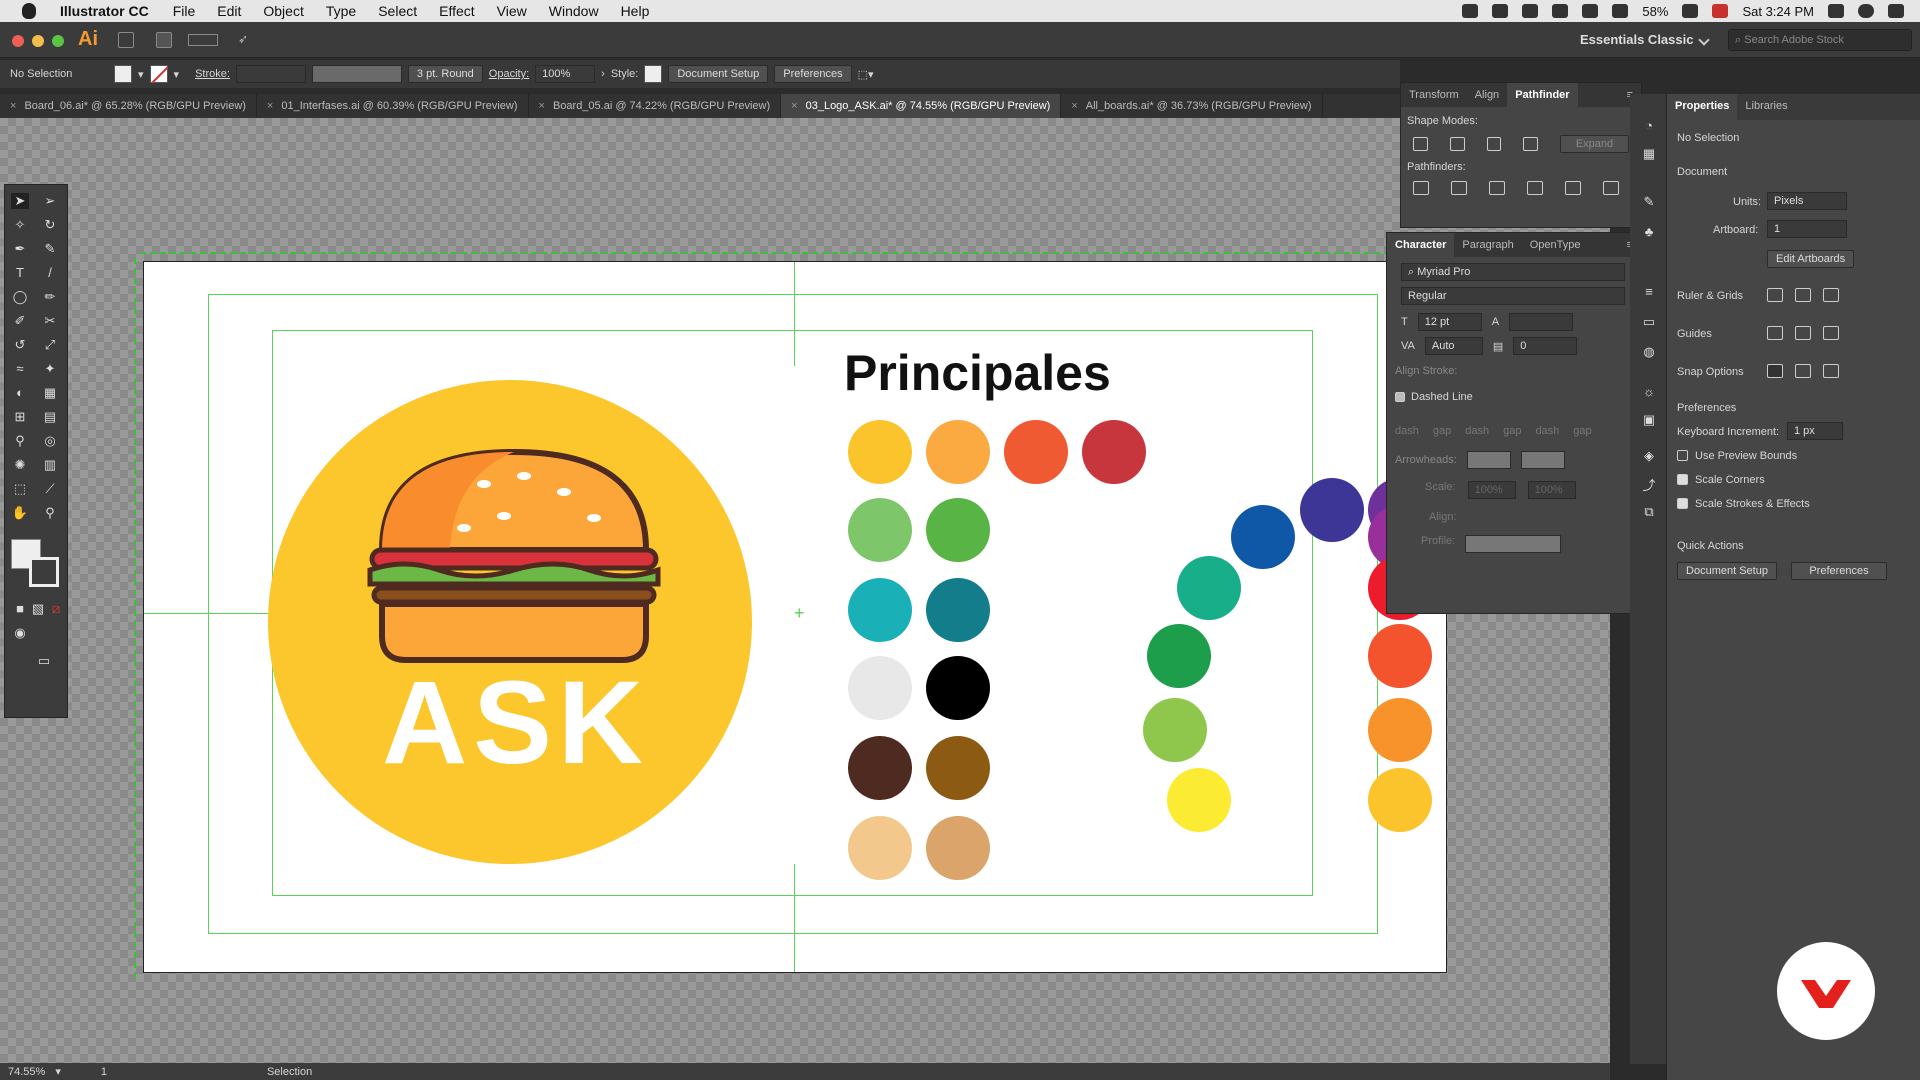 The height and width of the screenshot is (1080, 1920). Describe the element at coordinates (20, 489) in the screenshot. I see `artboard-tool-icon: ⬚` at that location.